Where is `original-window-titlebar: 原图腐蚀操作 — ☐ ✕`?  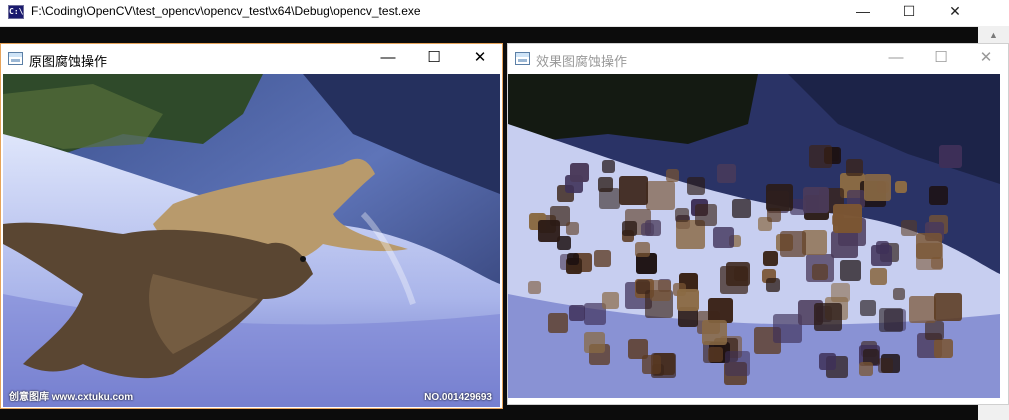
original-window-titlebar: 原图腐蚀操作 — ☐ ✕ is located at coordinates (251, 59).